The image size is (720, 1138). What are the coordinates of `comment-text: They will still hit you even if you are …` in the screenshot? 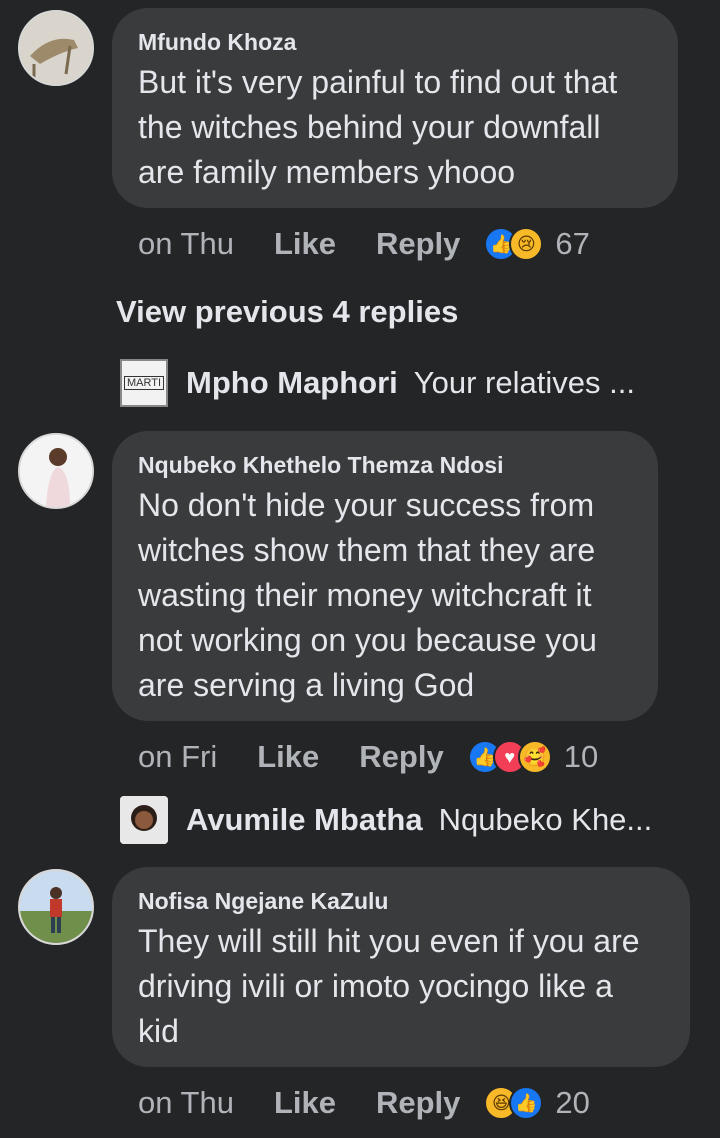 It's located at (389, 986).